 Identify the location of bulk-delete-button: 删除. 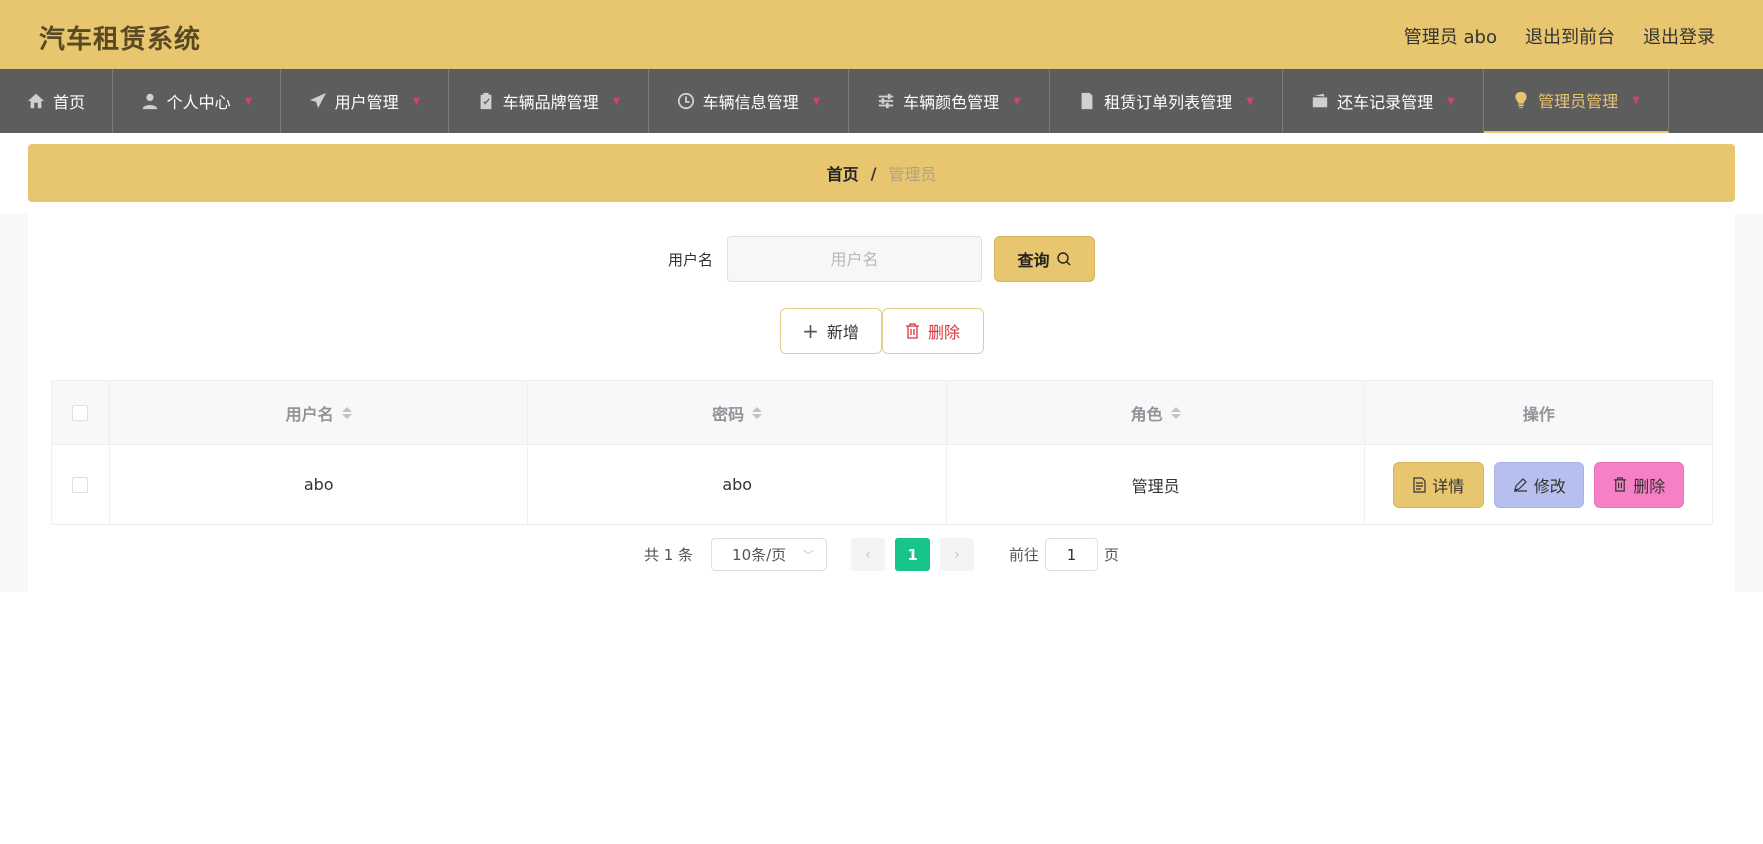
(932, 331).